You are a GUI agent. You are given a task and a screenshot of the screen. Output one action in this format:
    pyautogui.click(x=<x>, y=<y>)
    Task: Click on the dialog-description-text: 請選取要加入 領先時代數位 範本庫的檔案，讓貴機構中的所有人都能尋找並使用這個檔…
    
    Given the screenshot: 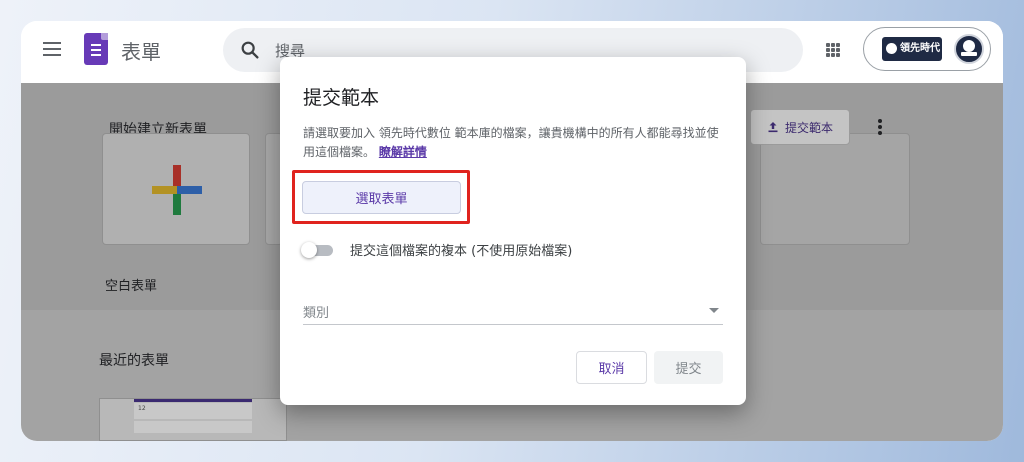 What is the action you would take?
    pyautogui.click(x=511, y=142)
    